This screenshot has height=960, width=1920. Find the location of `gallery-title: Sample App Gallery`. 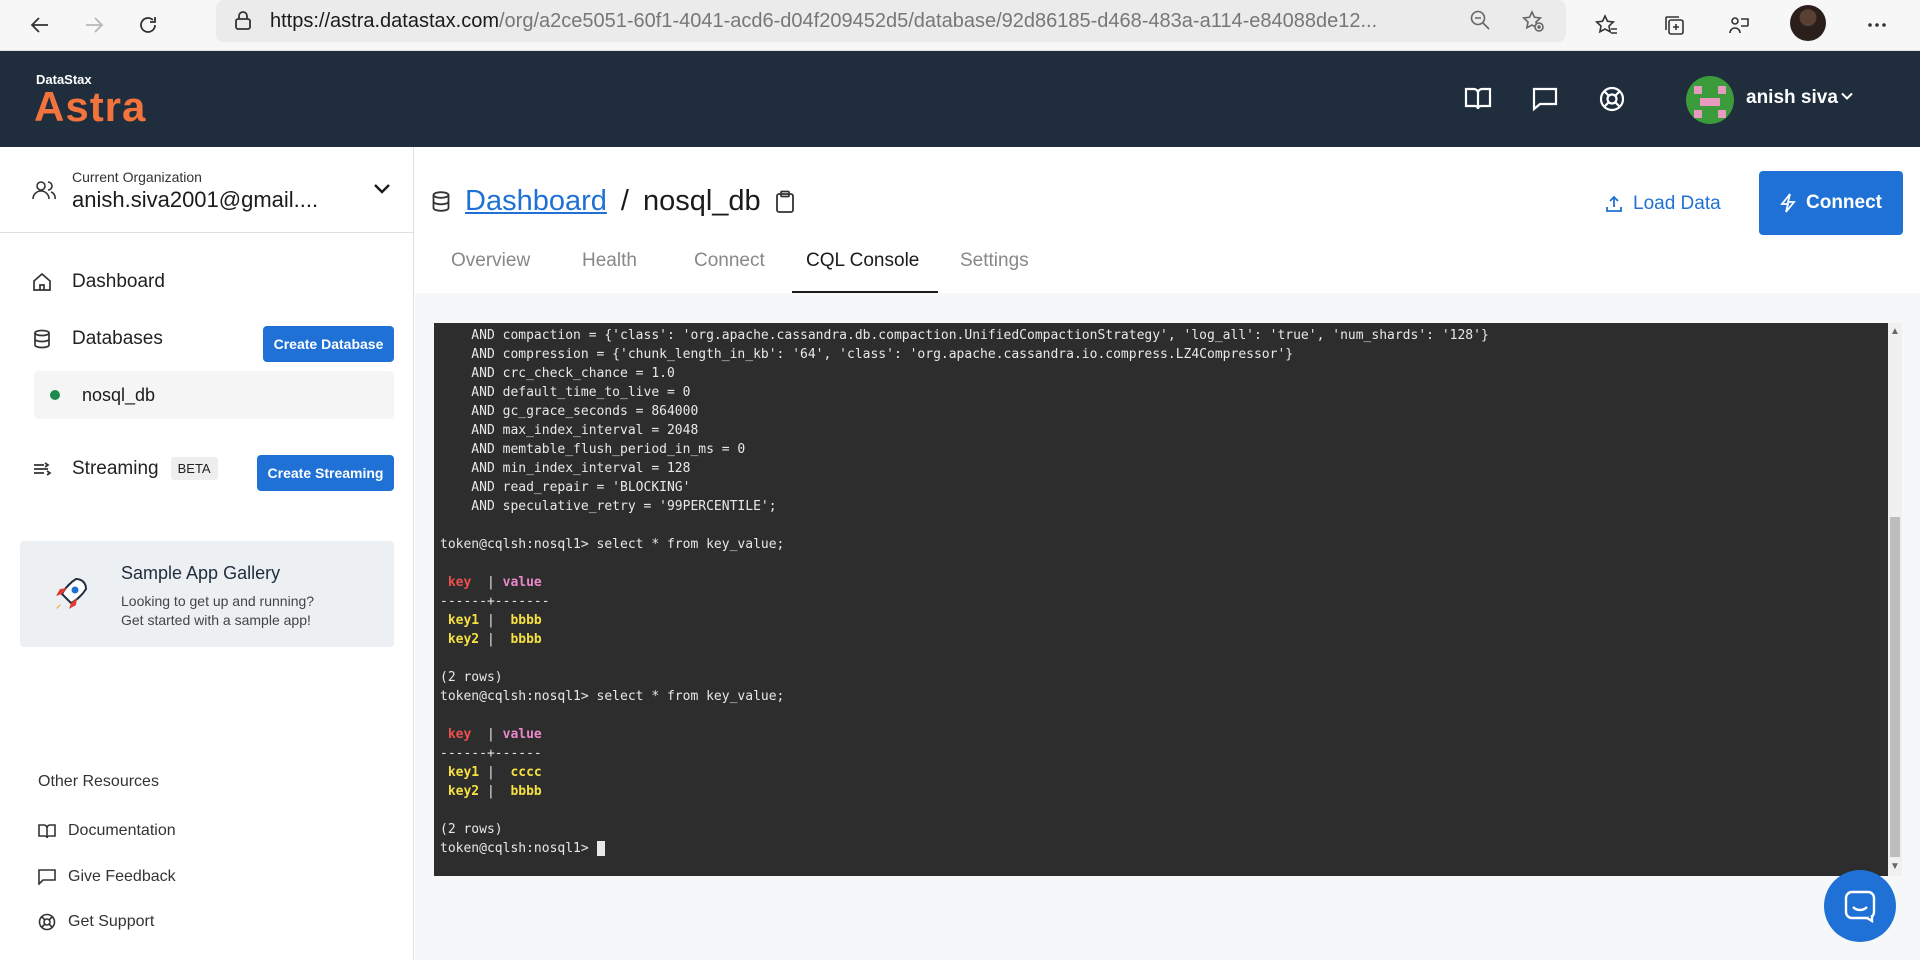

gallery-title: Sample App Gallery is located at coordinates (201, 573).